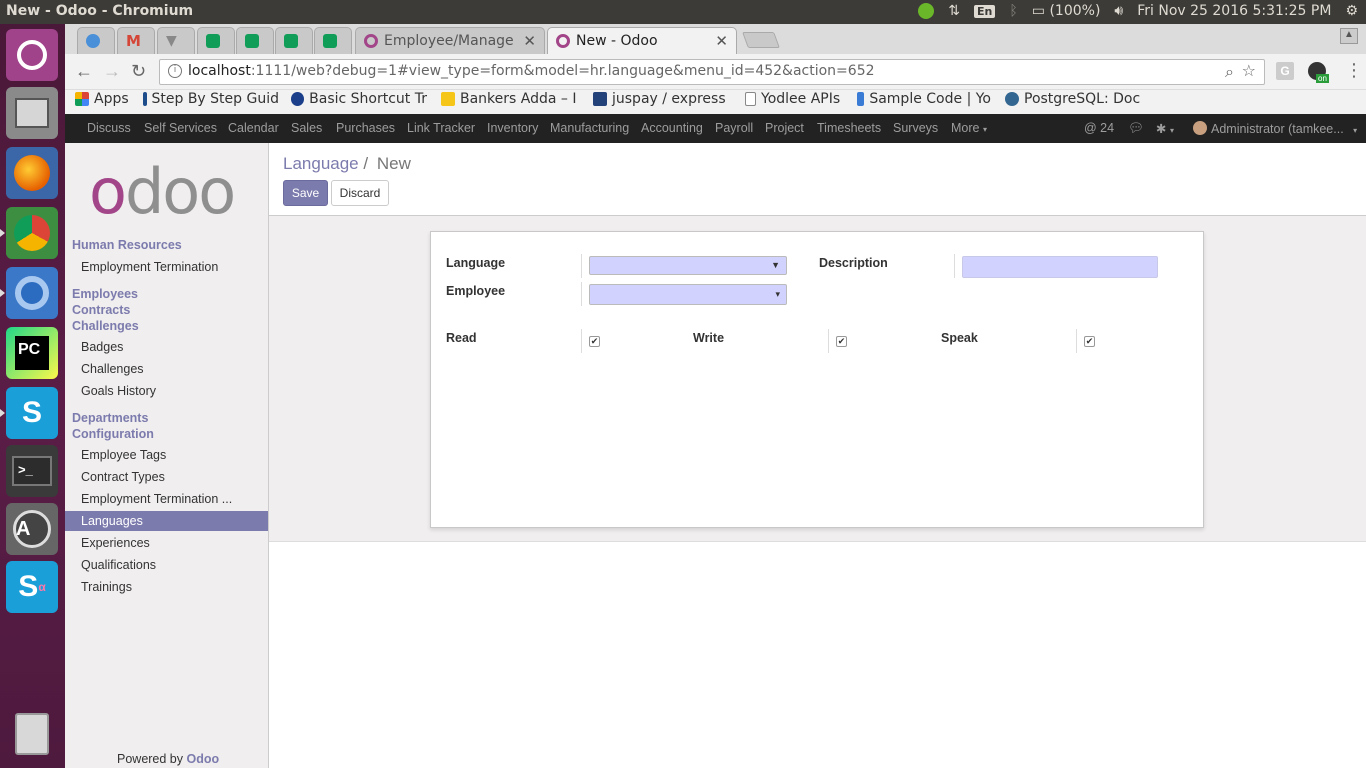 This screenshot has width=1366, height=768. I want to click on tab-new-odoo: New - Odoo ✕, so click(642, 40).